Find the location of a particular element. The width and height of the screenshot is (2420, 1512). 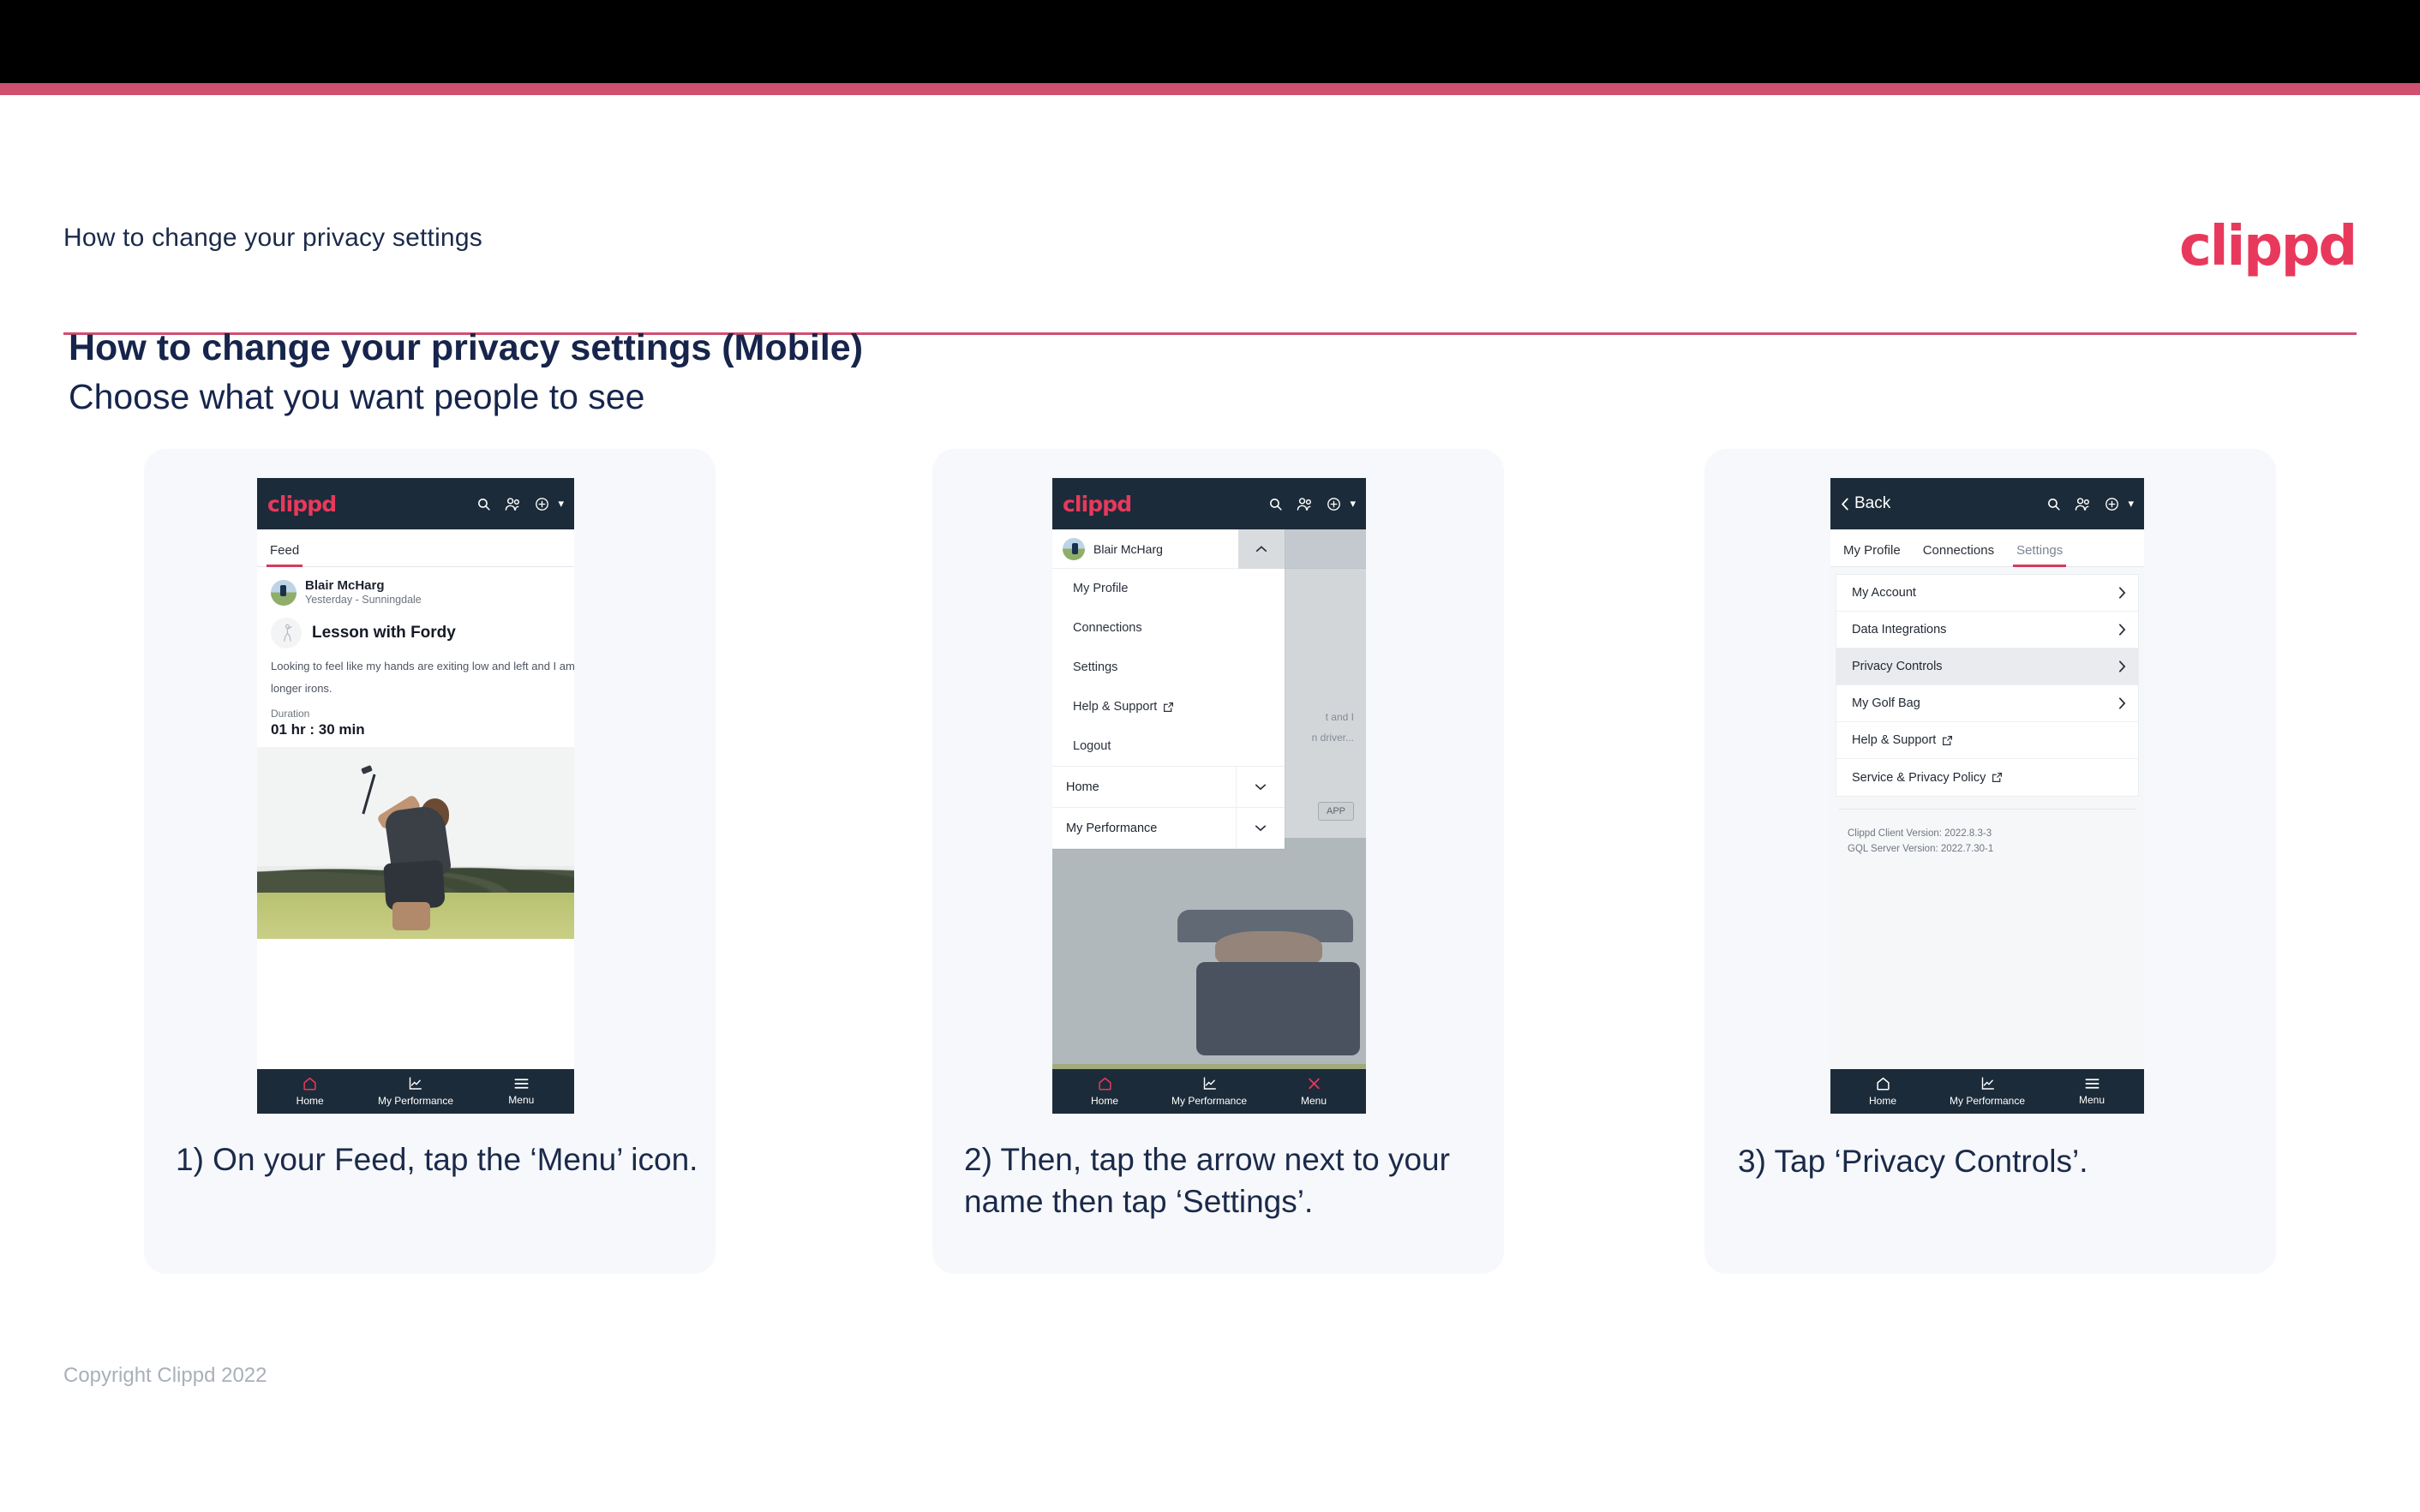

menu-item-help-support: Help & Support is located at coordinates (1168, 706).